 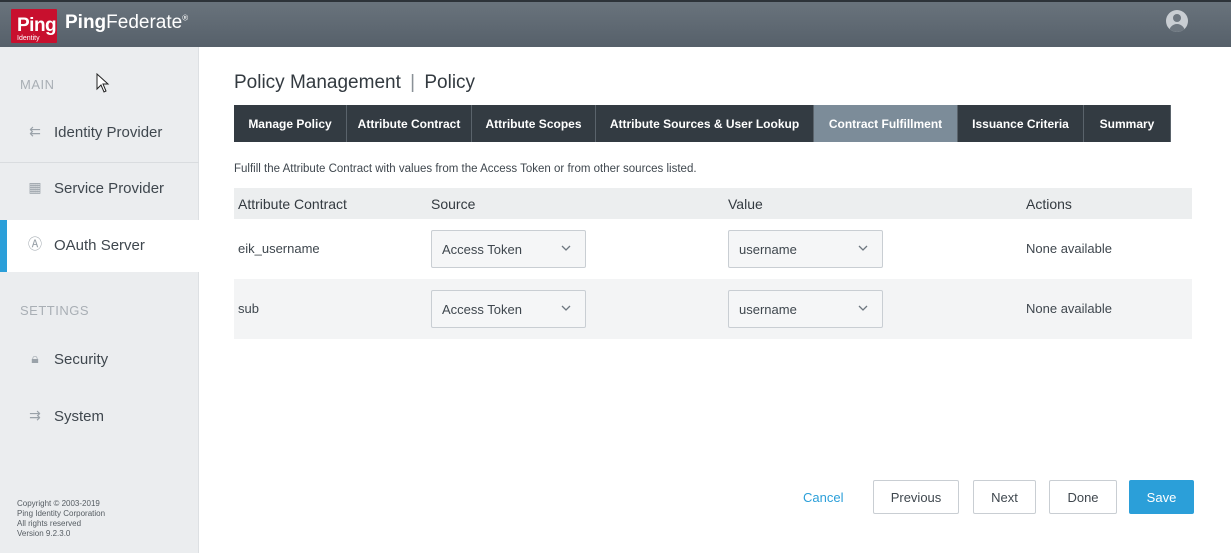 What do you see at coordinates (109, 188) in the screenshot?
I see `sidebar-item-label: Service Provider` at bounding box center [109, 188].